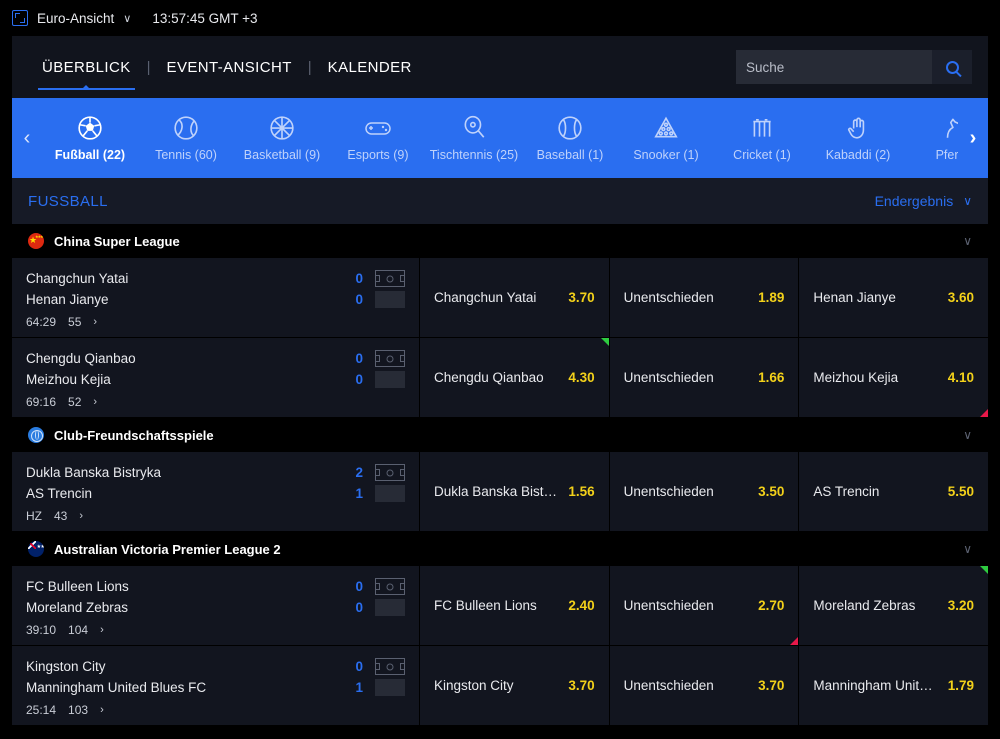 The width and height of the screenshot is (1000, 739). Describe the element at coordinates (20, 18) in the screenshot. I see `euro-view-icon` at that location.